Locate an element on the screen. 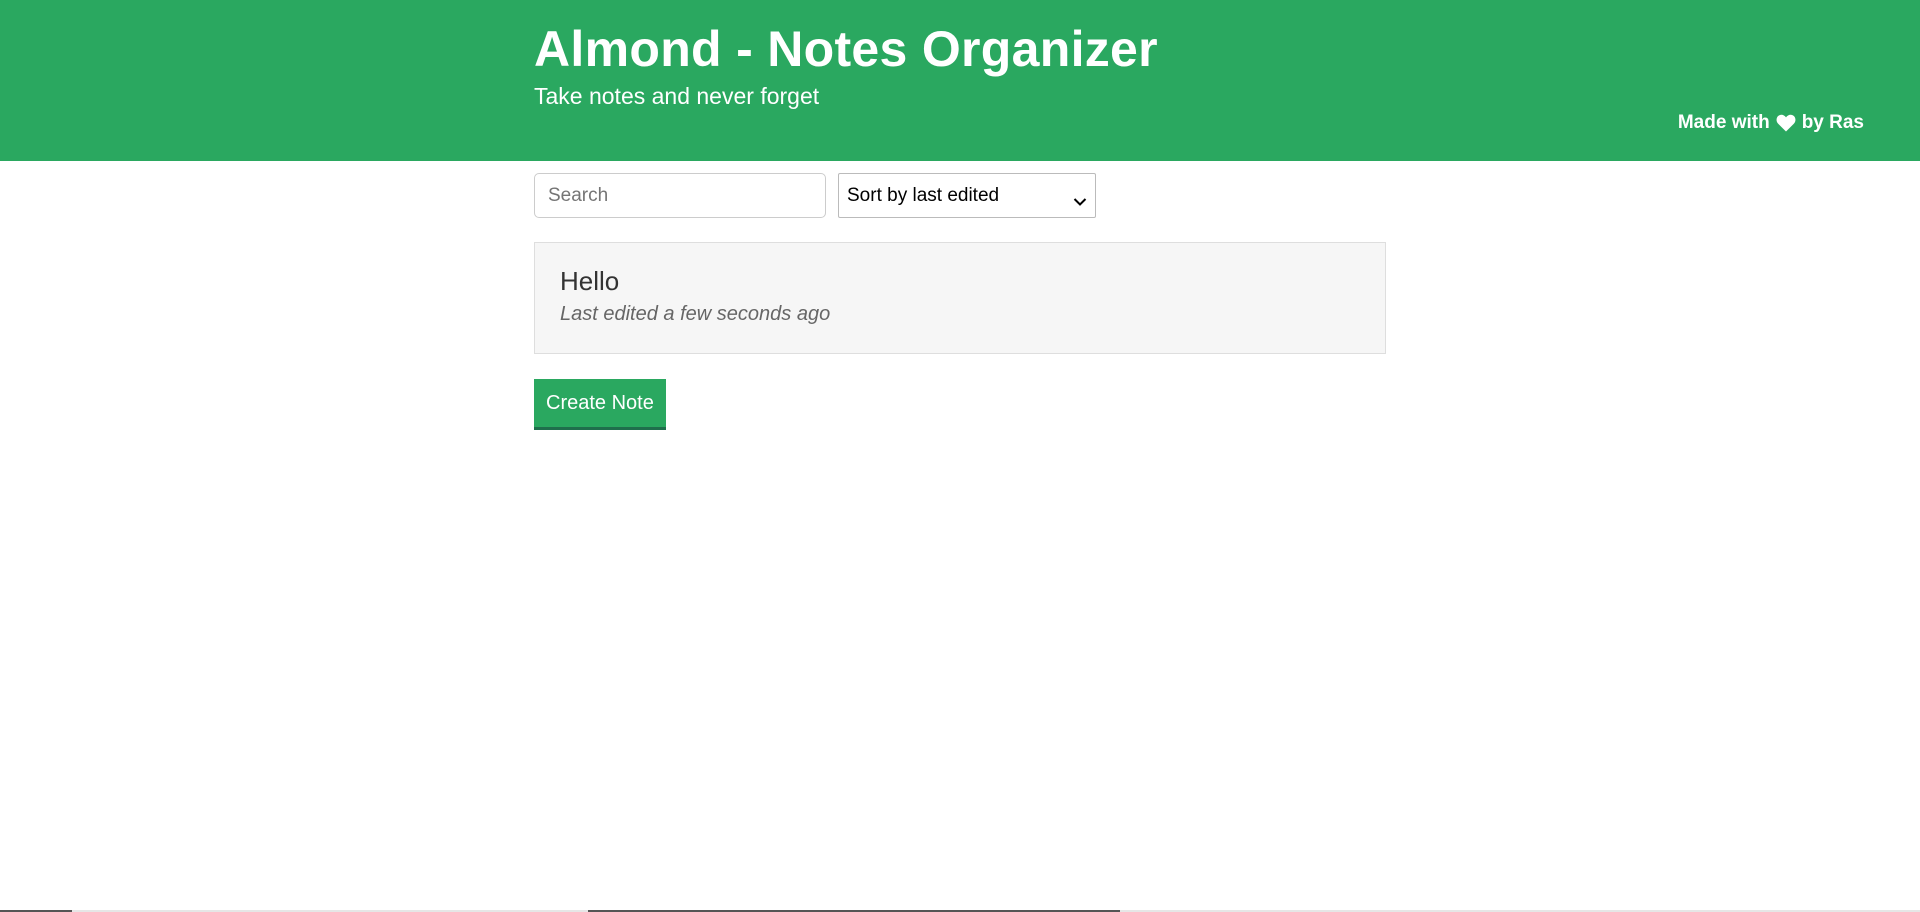 The height and width of the screenshot is (912, 1920). app-subtitle: Take notes and never forget is located at coordinates (677, 96).